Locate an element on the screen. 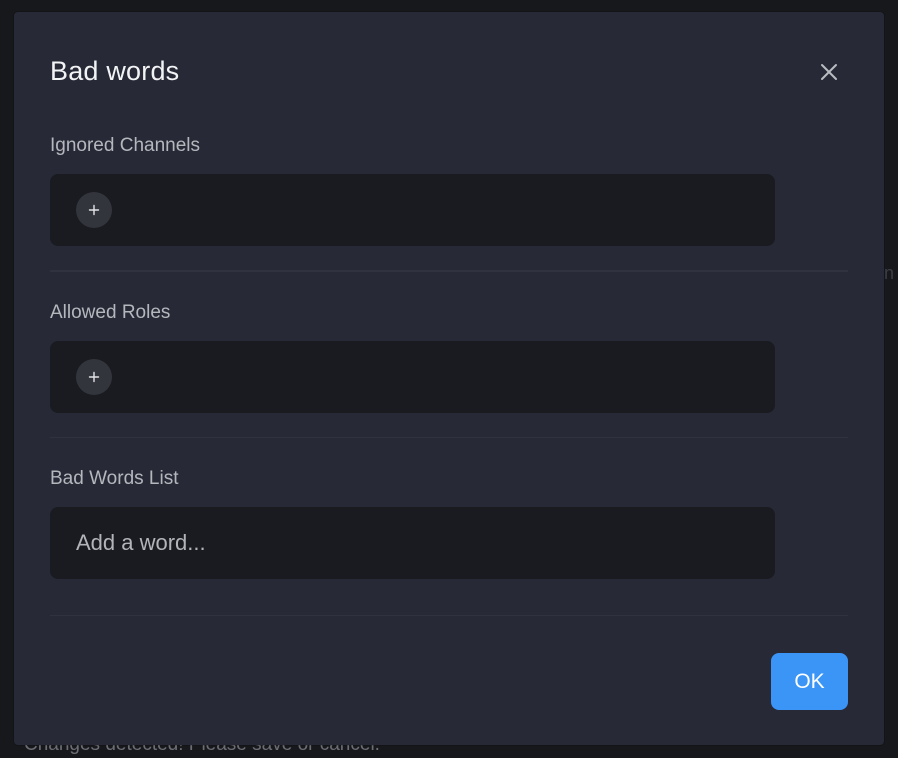  close-icon is located at coordinates (829, 72).